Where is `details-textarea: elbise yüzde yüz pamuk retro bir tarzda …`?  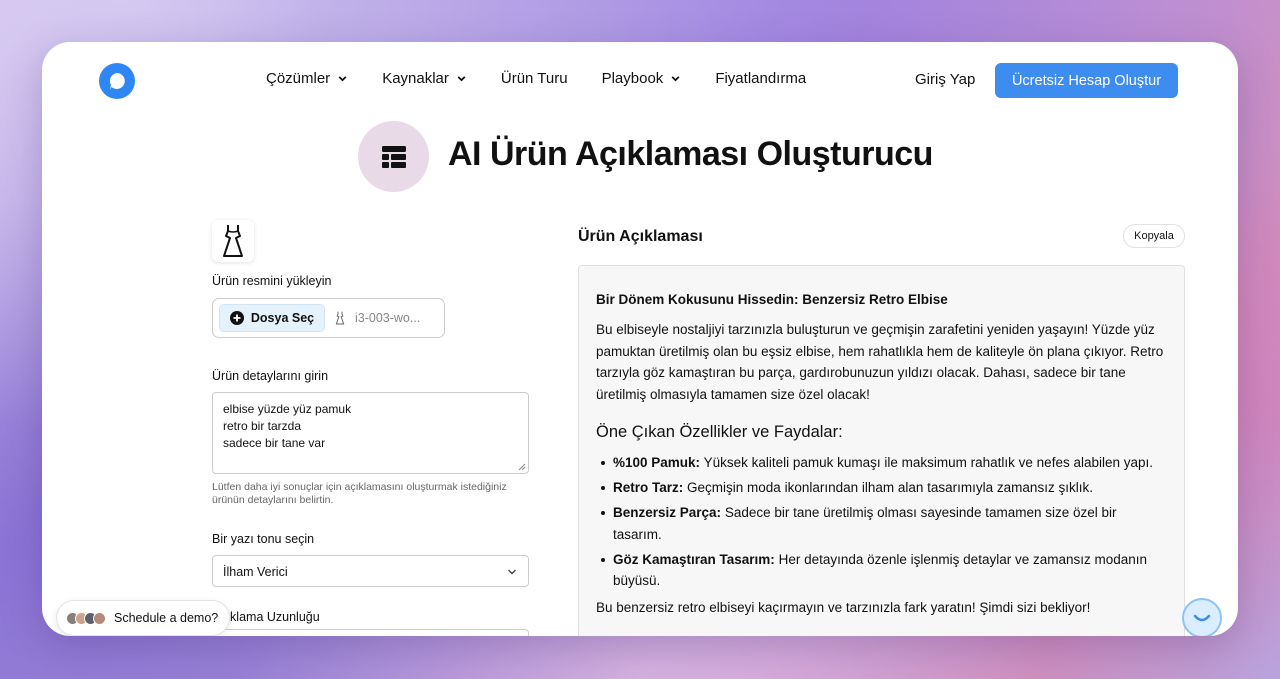
details-textarea: elbise yüzde yüz pamuk retro bir tarzda … is located at coordinates (370, 433).